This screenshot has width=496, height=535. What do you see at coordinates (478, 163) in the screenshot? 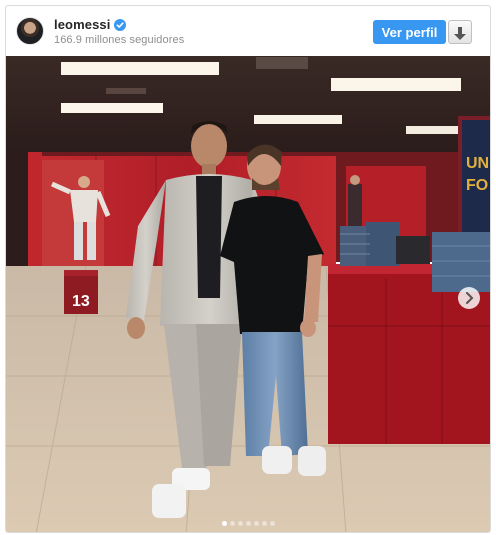
I see `wall-text-line-1: UNI` at bounding box center [478, 163].